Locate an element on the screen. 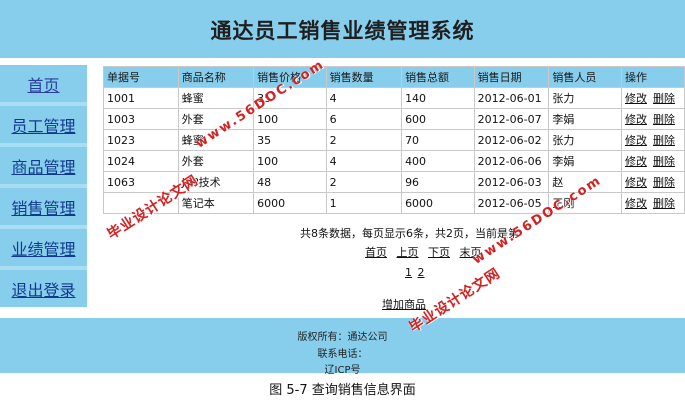 The width and height of the screenshot is (685, 407). last-page-link: 末页 is located at coordinates (471, 252).